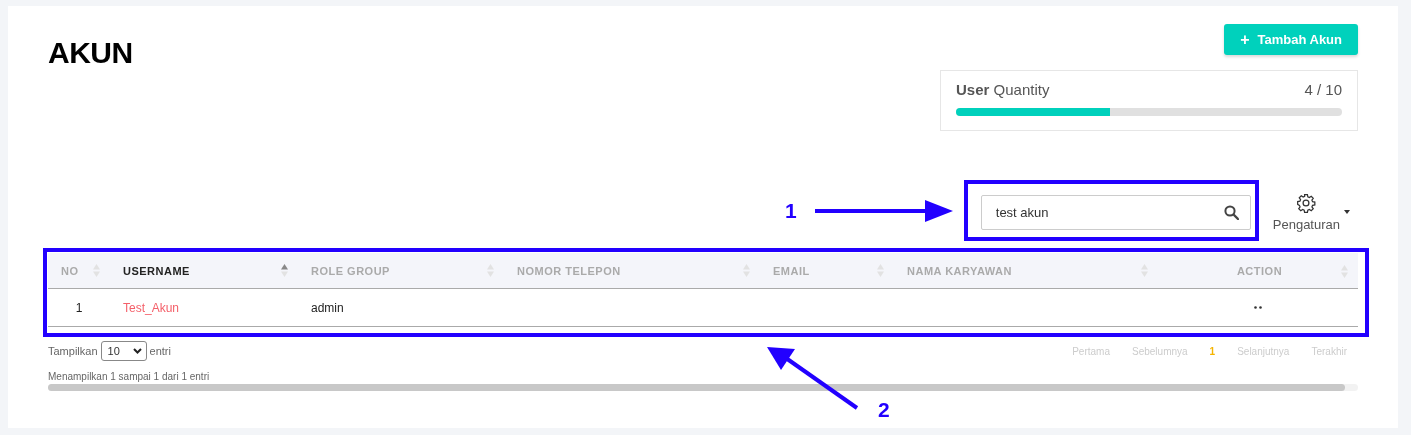 The height and width of the screenshot is (435, 1411). I want to click on column-header: ROLE GROUP, so click(401, 271).